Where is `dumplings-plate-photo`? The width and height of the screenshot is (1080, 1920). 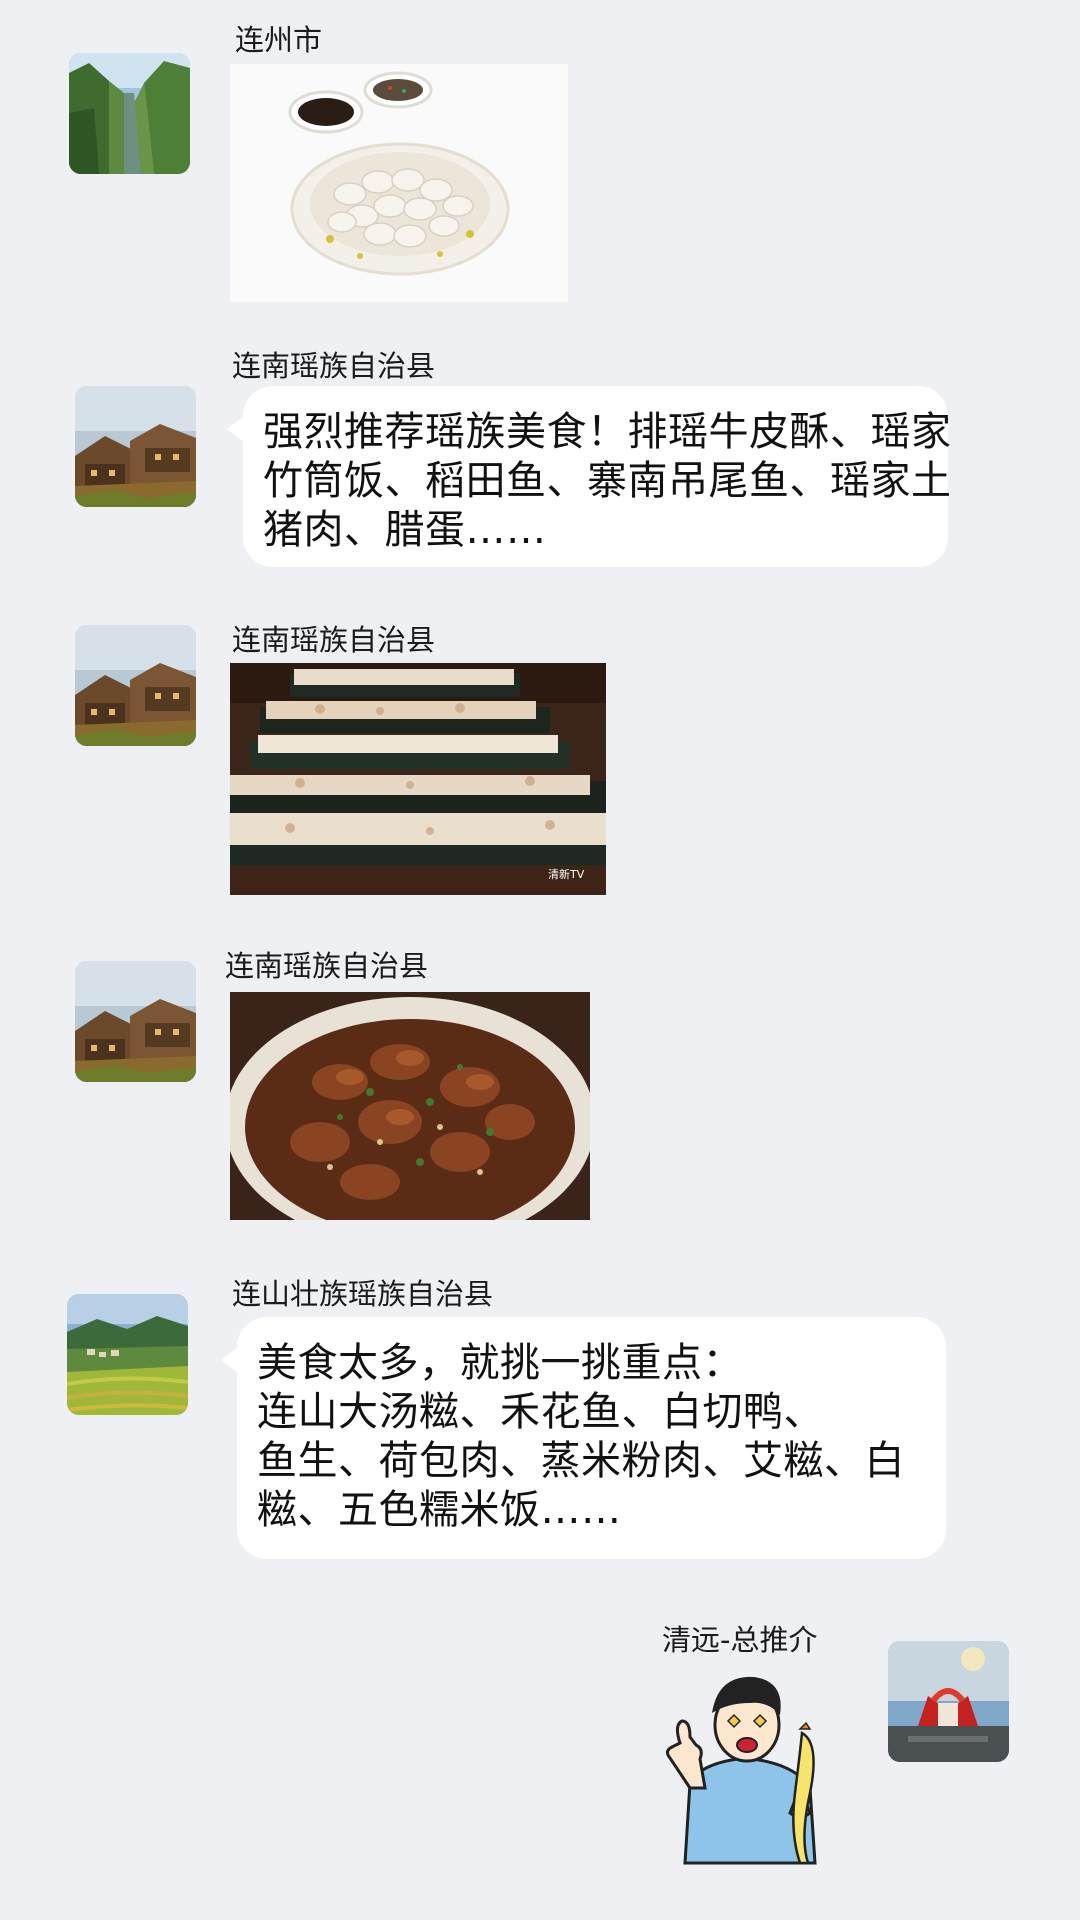
dumplings-plate-photo is located at coordinates (399, 183).